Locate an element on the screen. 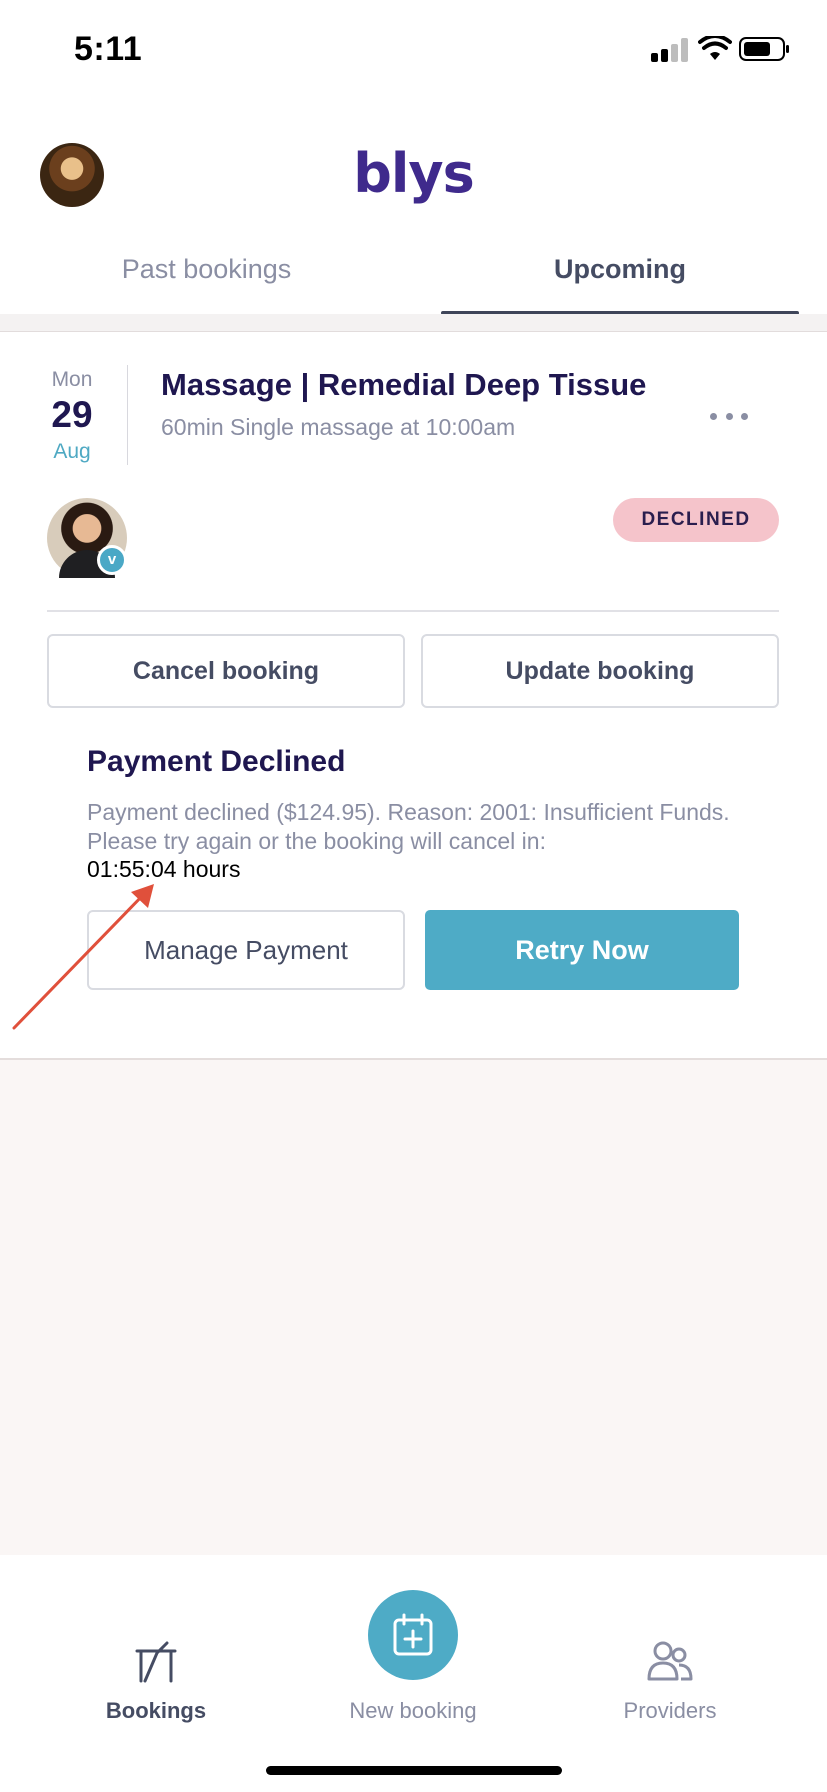 The image size is (827, 1792). annotation-arrow-icon is located at coordinates (83, 957).